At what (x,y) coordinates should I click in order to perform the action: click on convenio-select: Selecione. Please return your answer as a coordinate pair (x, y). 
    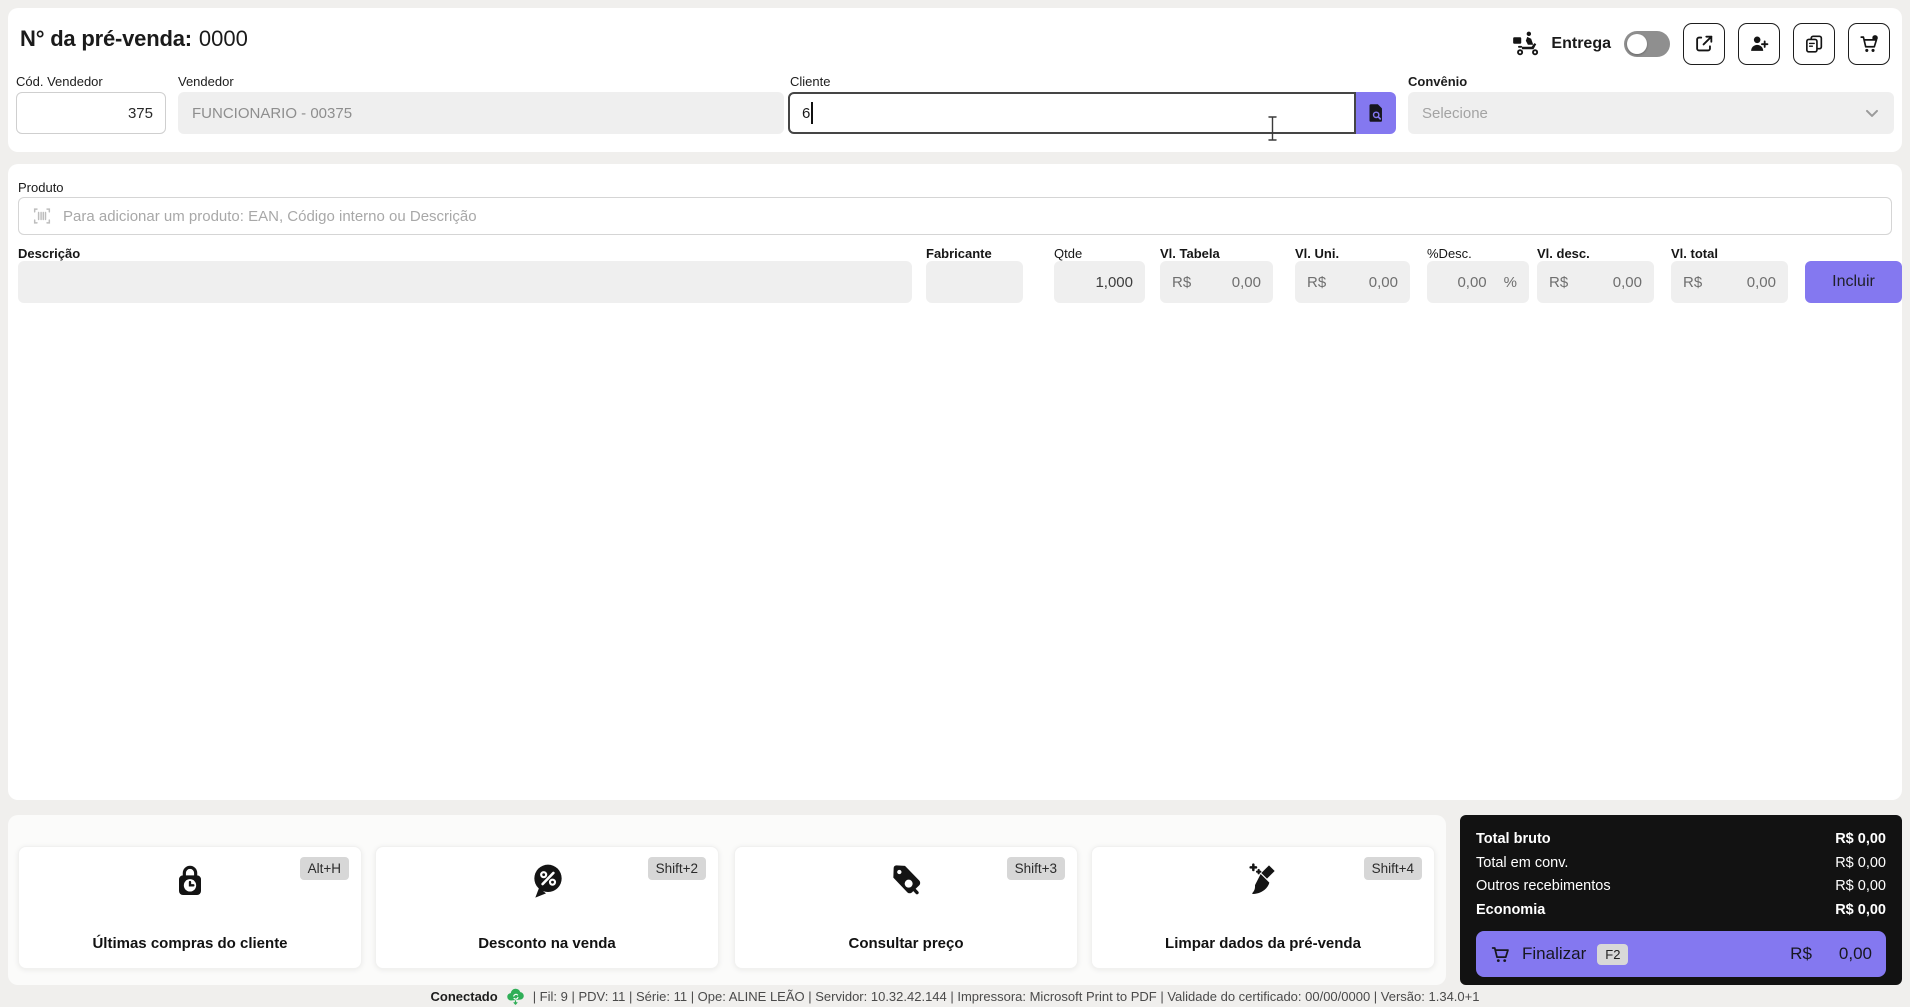
    Looking at the image, I should click on (1651, 113).